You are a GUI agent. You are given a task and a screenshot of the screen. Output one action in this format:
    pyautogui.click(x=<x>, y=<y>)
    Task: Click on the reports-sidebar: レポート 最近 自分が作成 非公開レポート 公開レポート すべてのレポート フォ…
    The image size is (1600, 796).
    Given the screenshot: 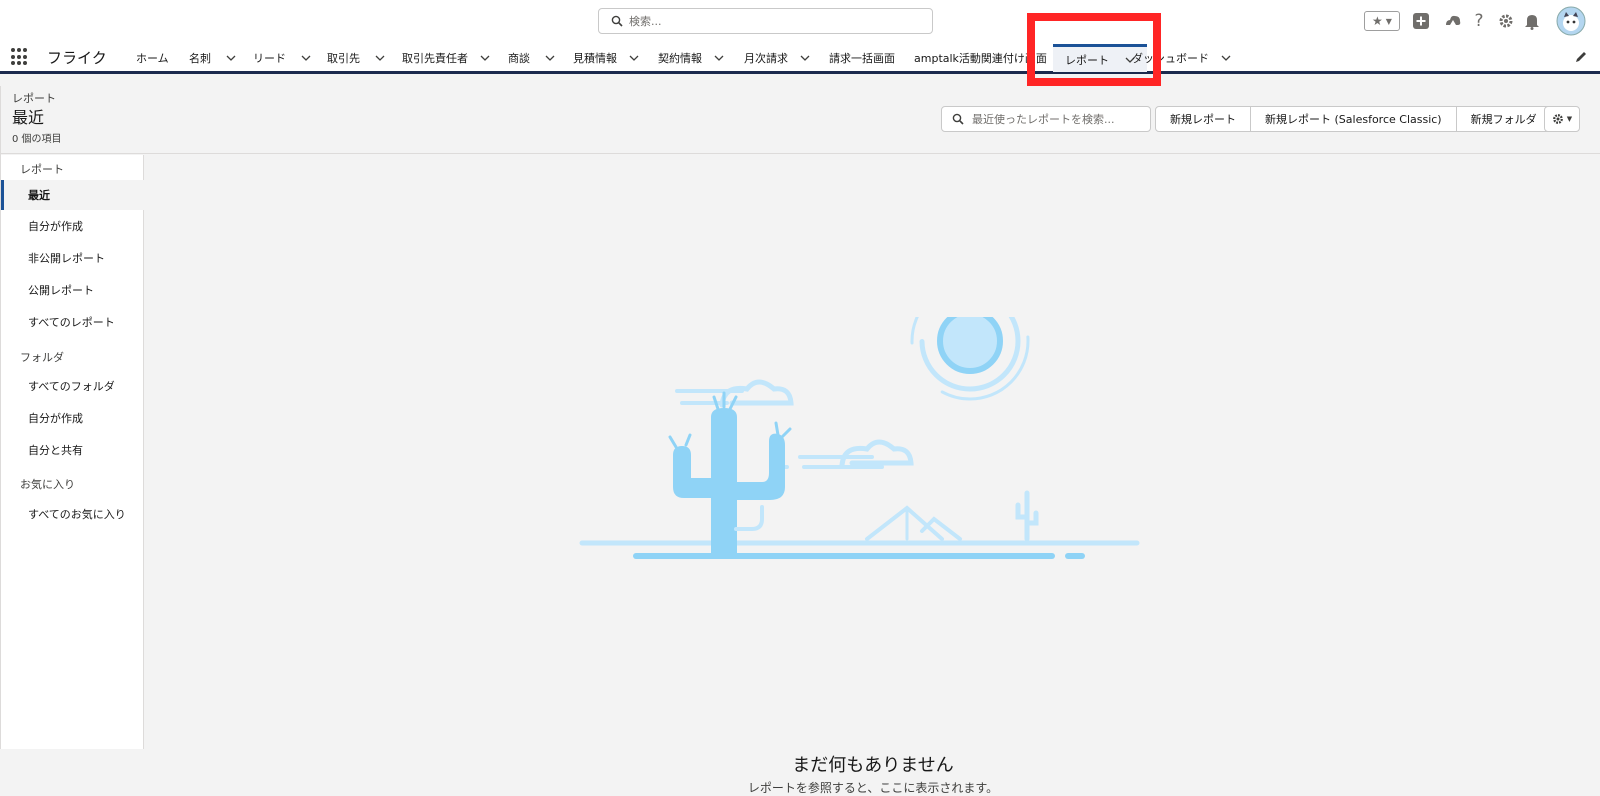 What is the action you would take?
    pyautogui.click(x=72, y=452)
    